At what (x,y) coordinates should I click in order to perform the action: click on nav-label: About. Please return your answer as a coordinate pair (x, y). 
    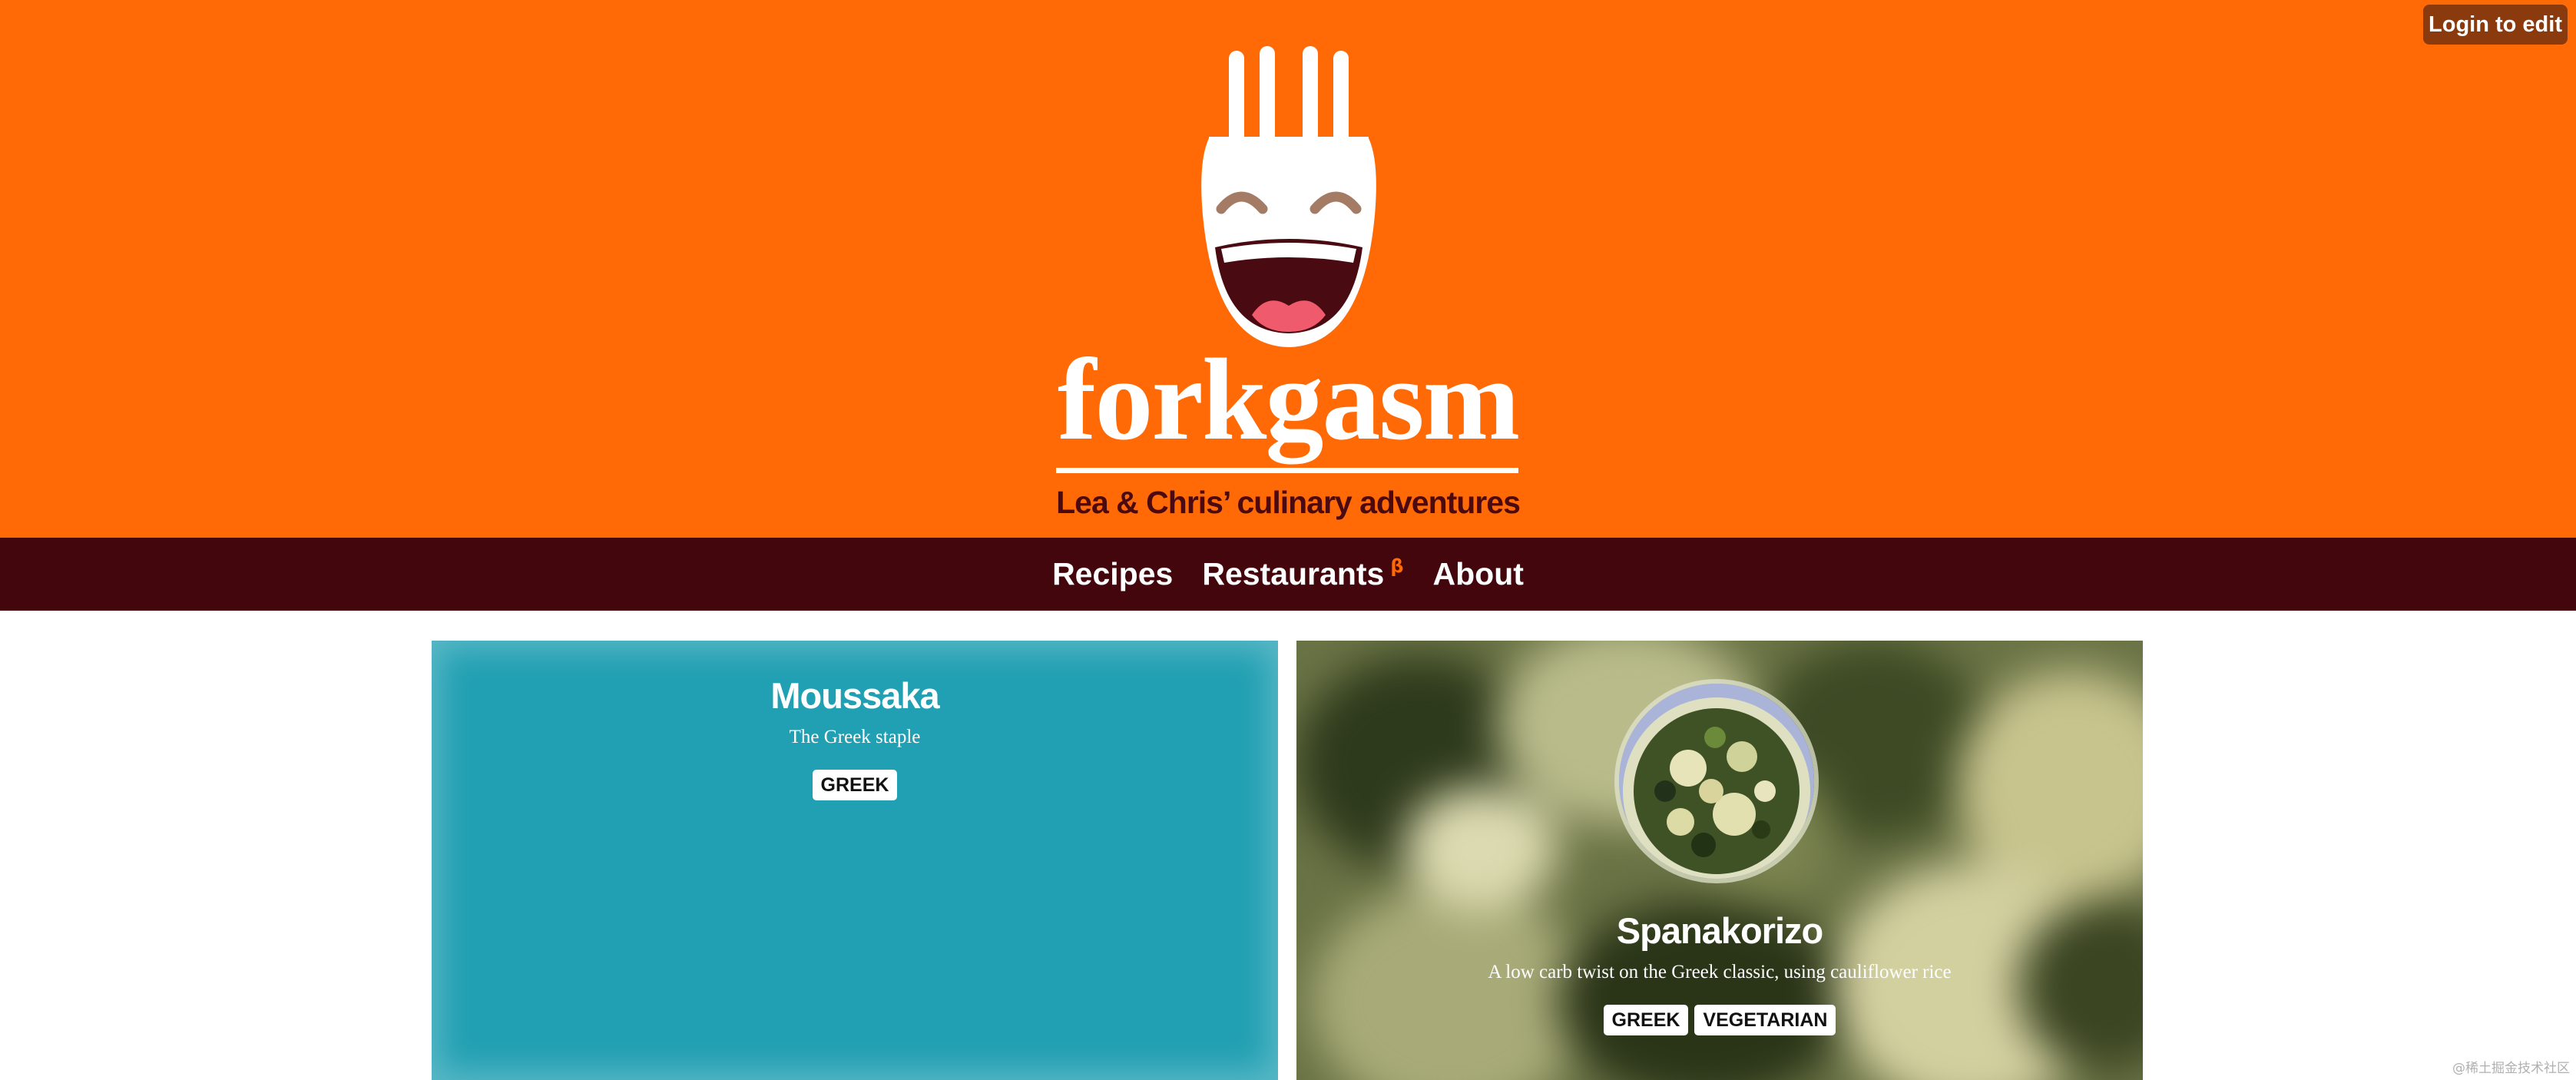
    Looking at the image, I should click on (1478, 573).